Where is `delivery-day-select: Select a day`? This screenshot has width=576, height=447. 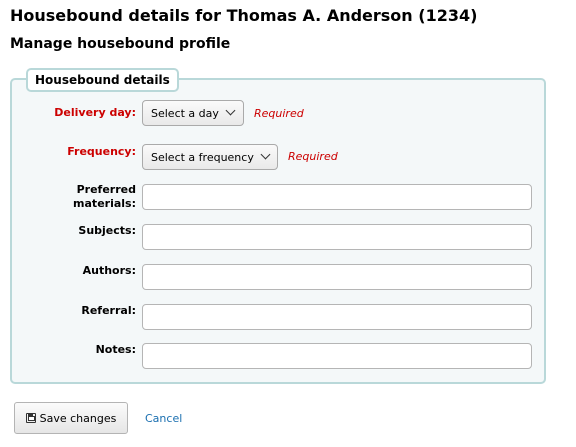 delivery-day-select: Select a day is located at coordinates (193, 113).